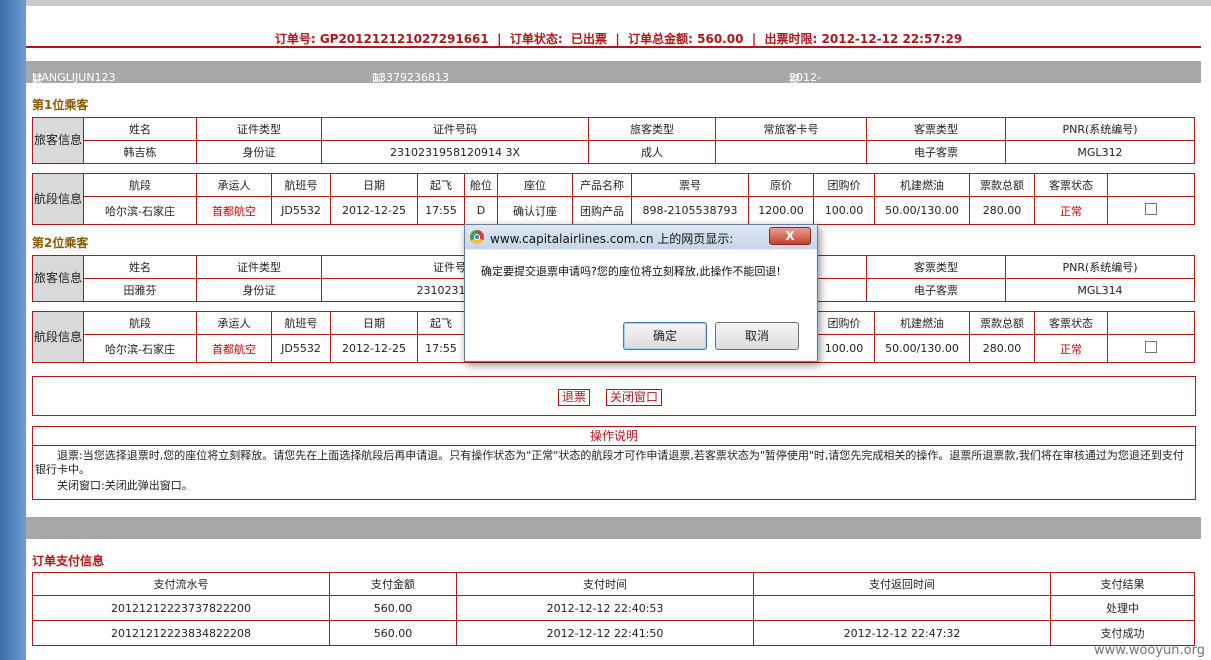 The width and height of the screenshot is (1211, 660). What do you see at coordinates (781, 210) in the screenshot?
I see `price: 1200.00` at bounding box center [781, 210].